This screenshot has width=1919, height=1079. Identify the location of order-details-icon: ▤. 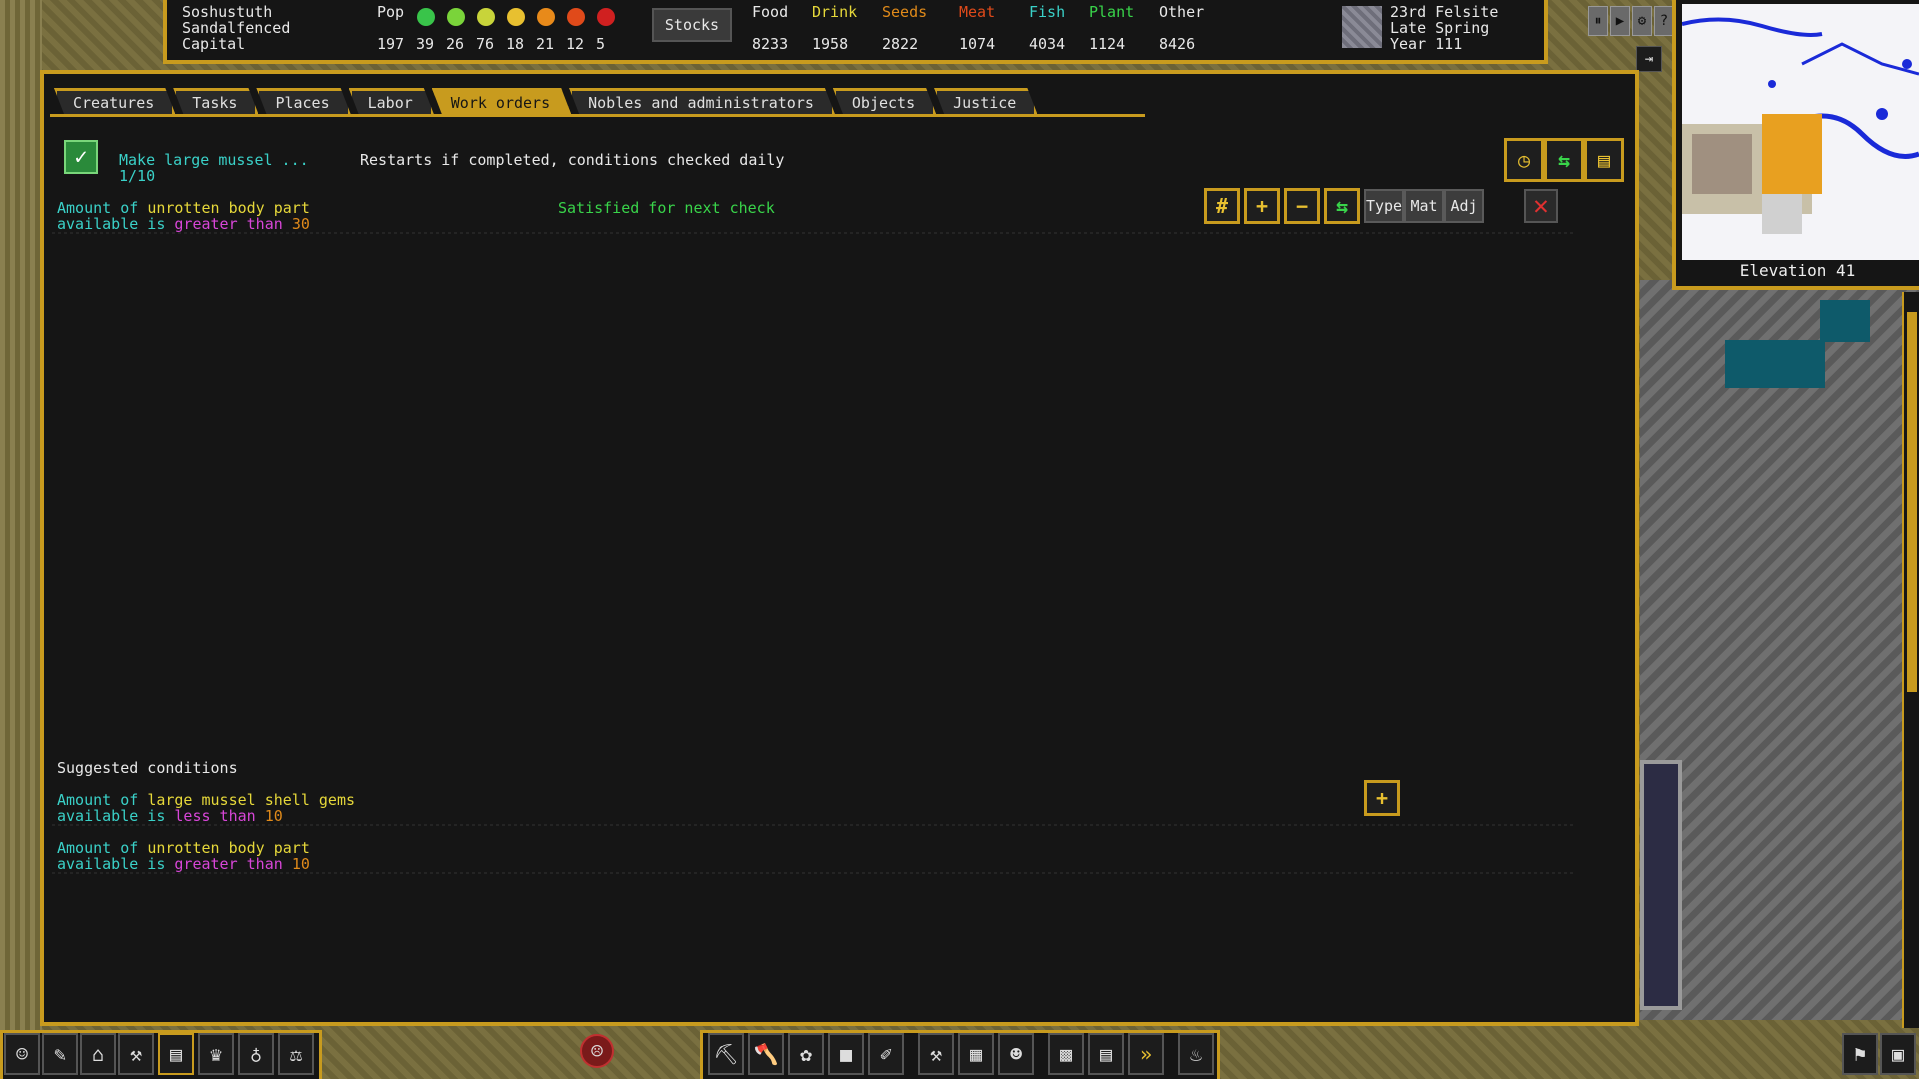
(1604, 160).